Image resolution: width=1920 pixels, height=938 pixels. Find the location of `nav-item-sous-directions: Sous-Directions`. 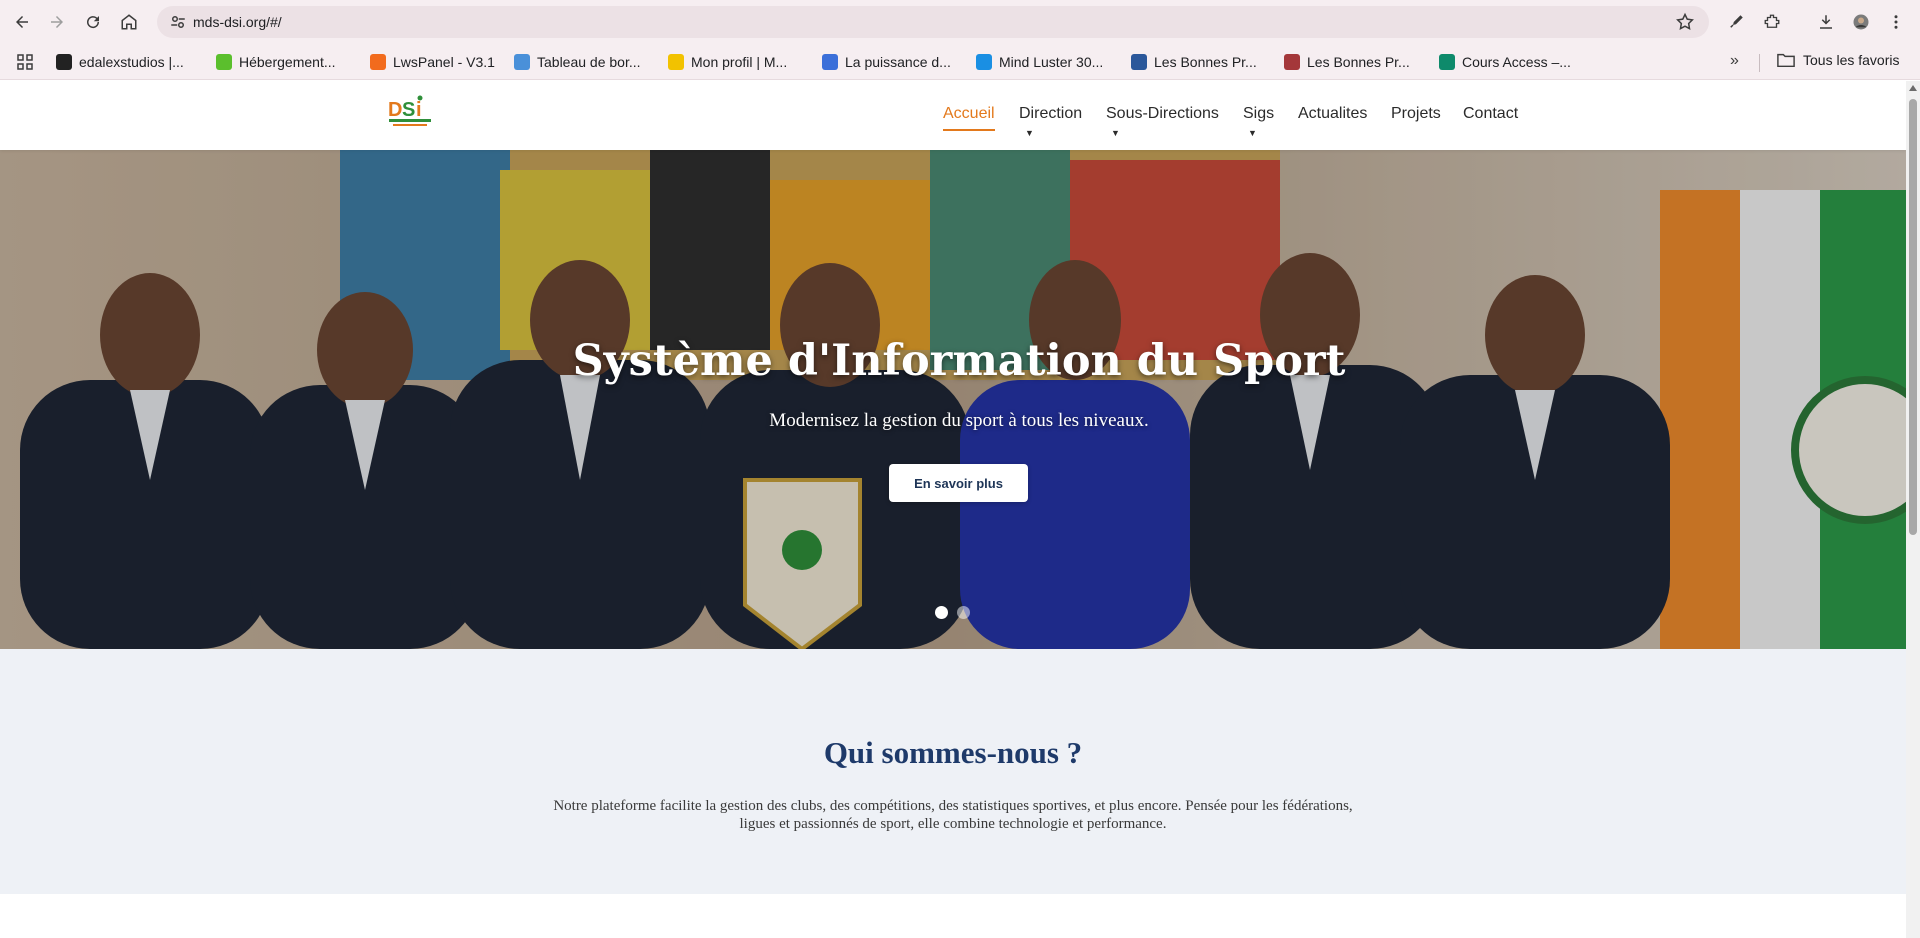

nav-item-sous-directions: Sous-Directions is located at coordinates (1162, 114).